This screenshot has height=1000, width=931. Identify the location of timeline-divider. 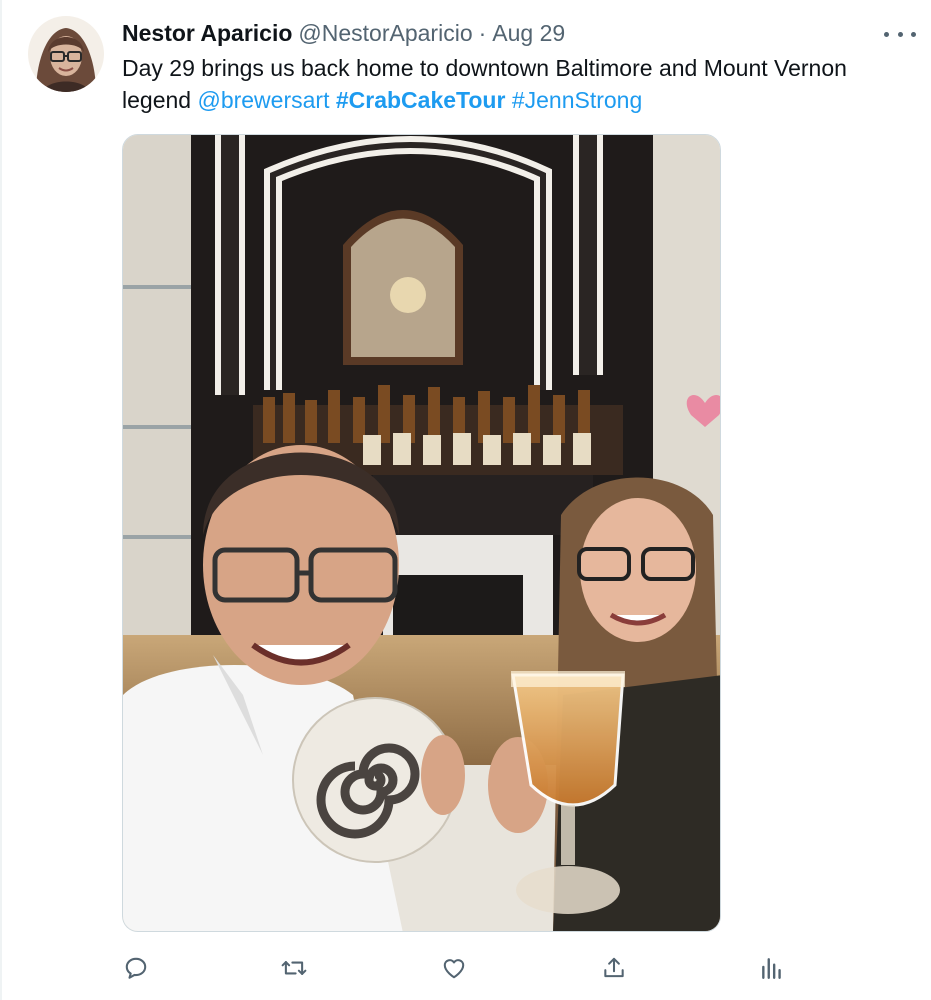
(1, 500).